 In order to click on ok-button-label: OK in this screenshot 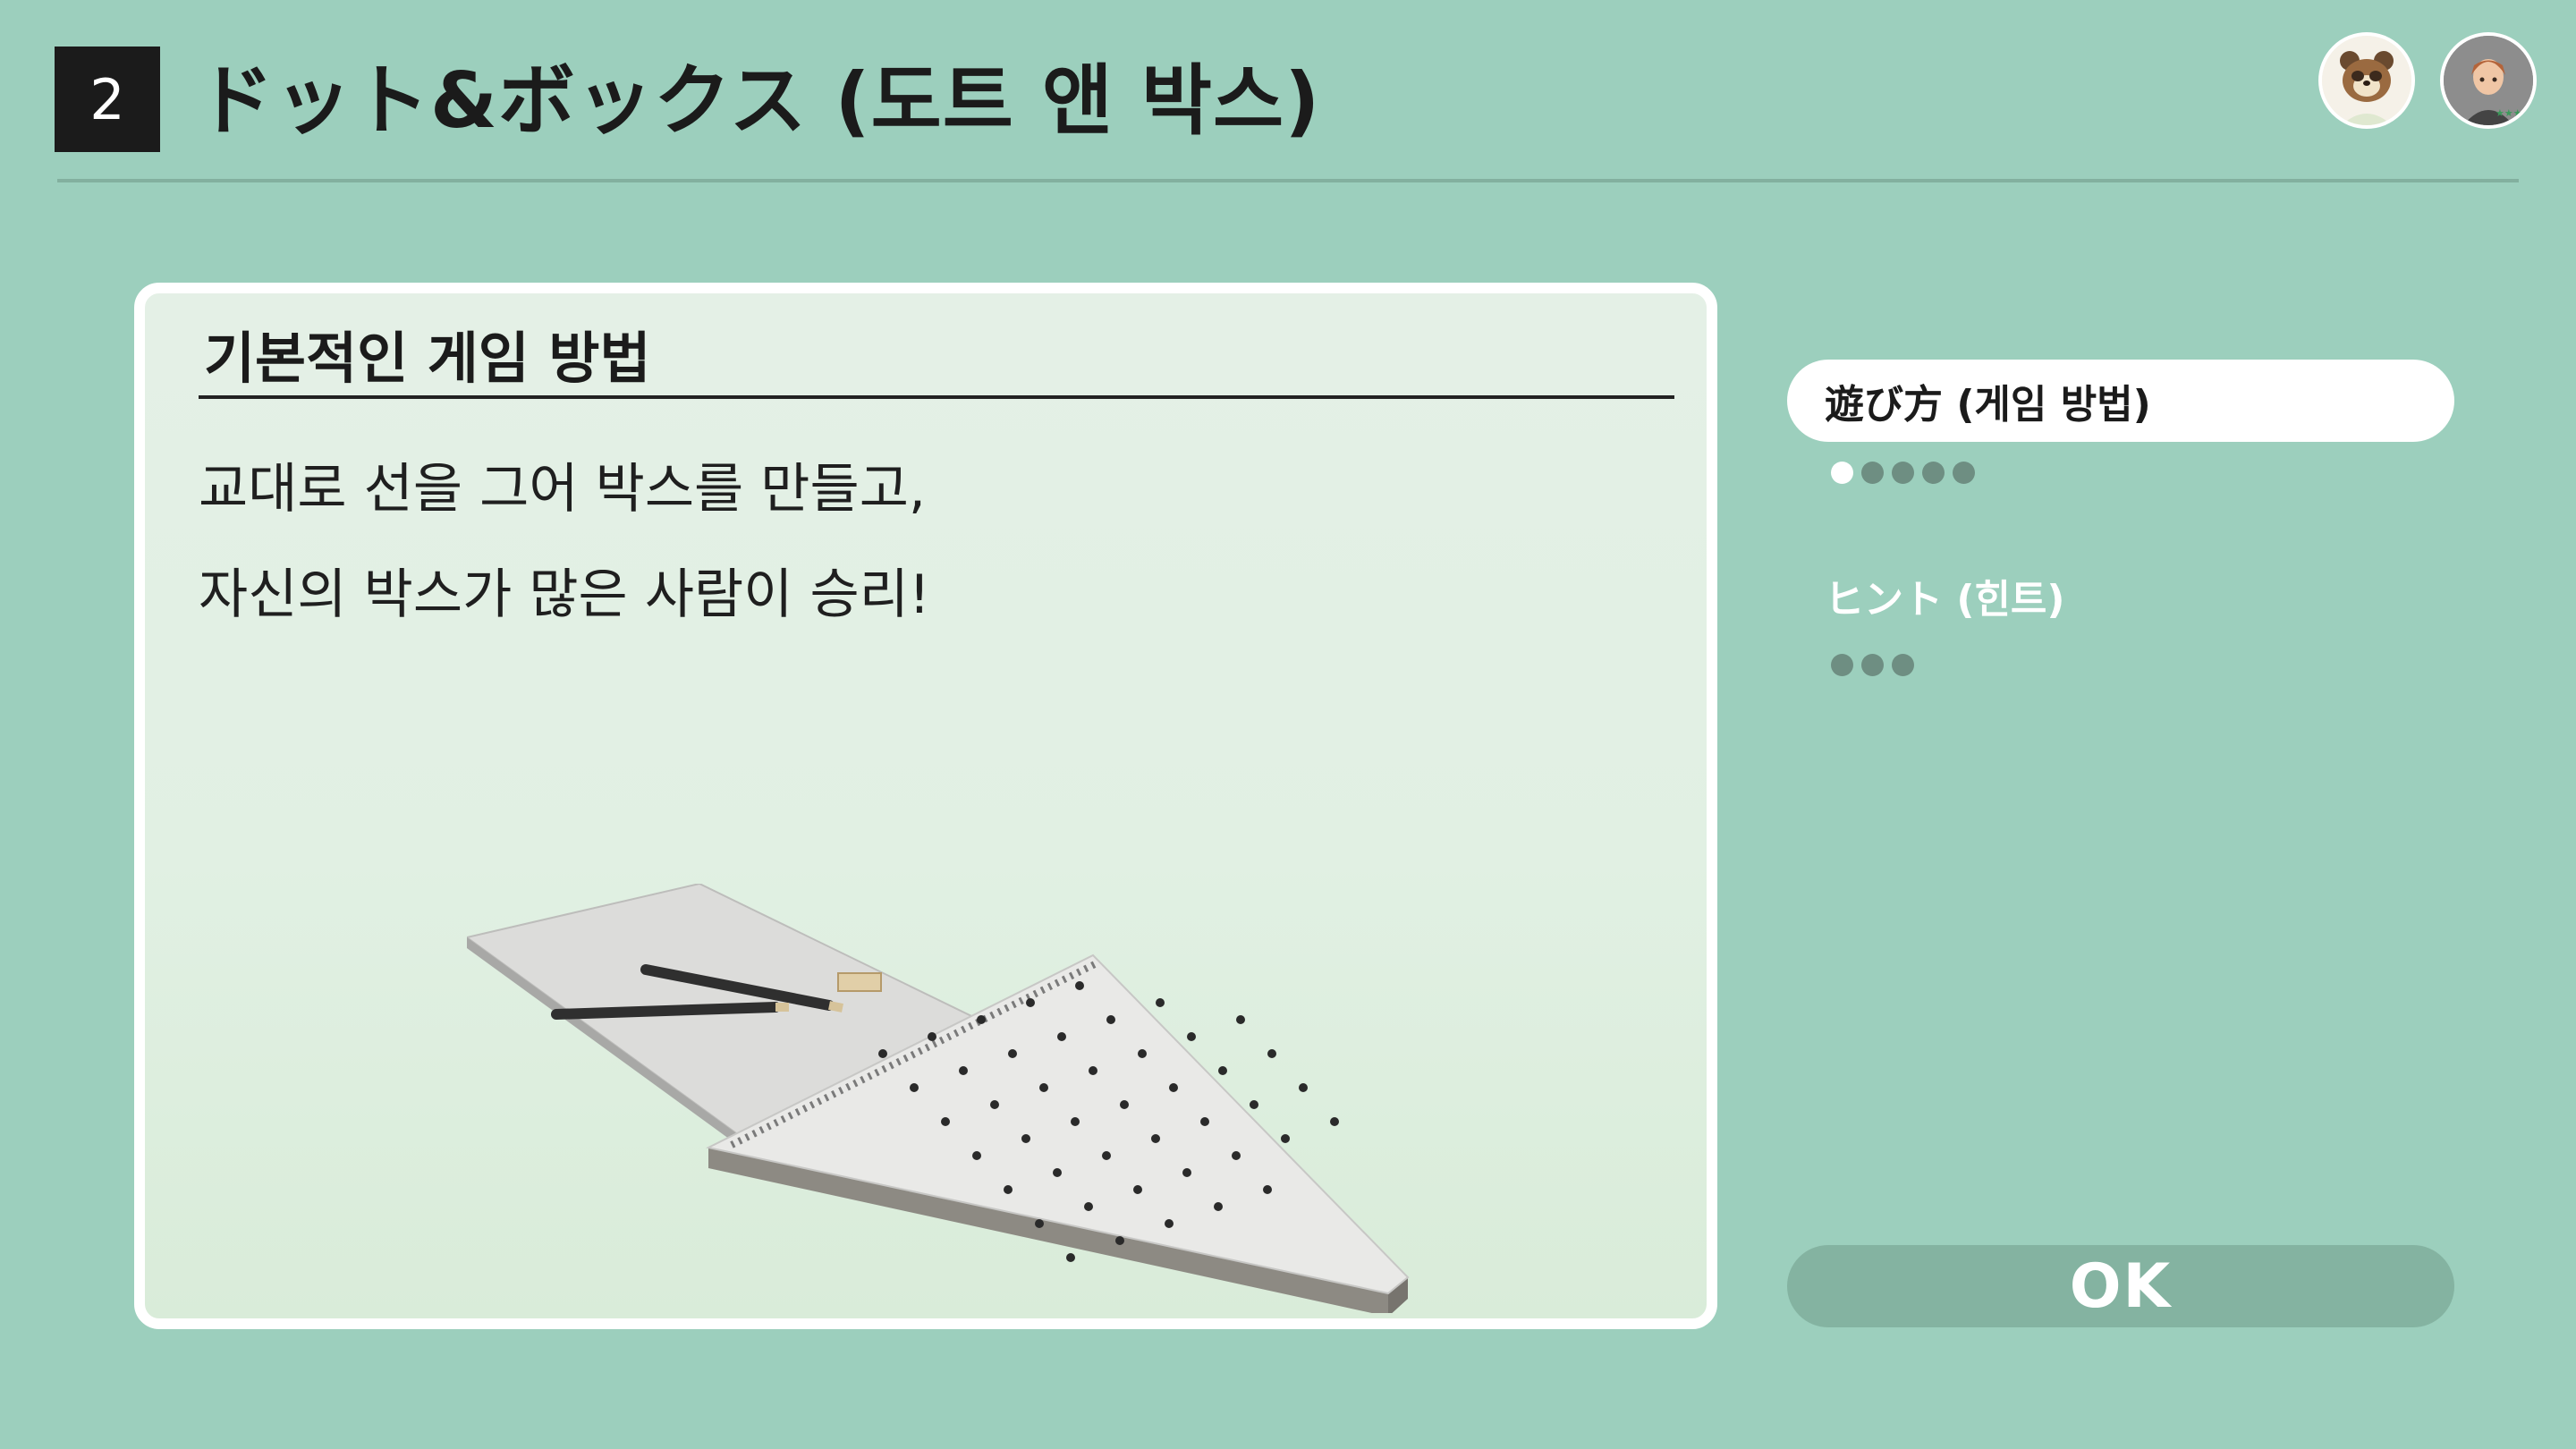, I will do `click(2121, 1286)`.